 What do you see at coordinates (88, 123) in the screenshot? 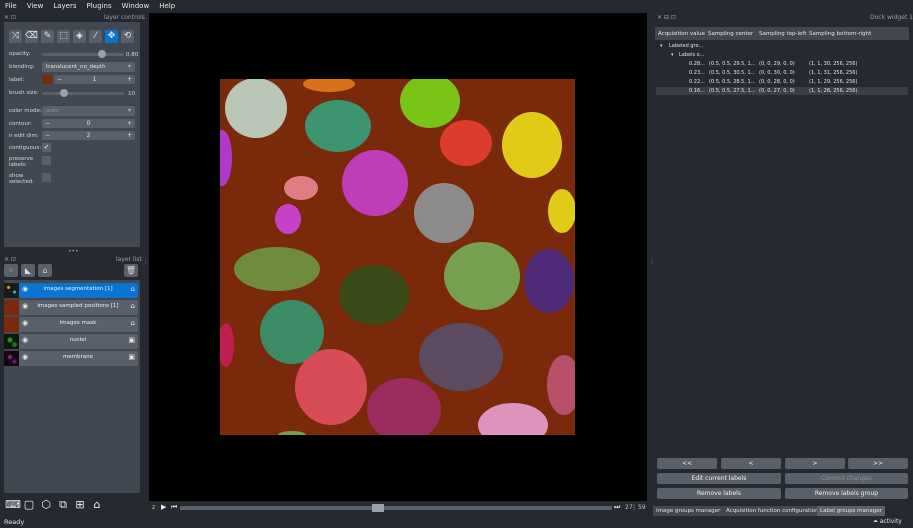
I see `contour-spinbox: − 0 +` at bounding box center [88, 123].